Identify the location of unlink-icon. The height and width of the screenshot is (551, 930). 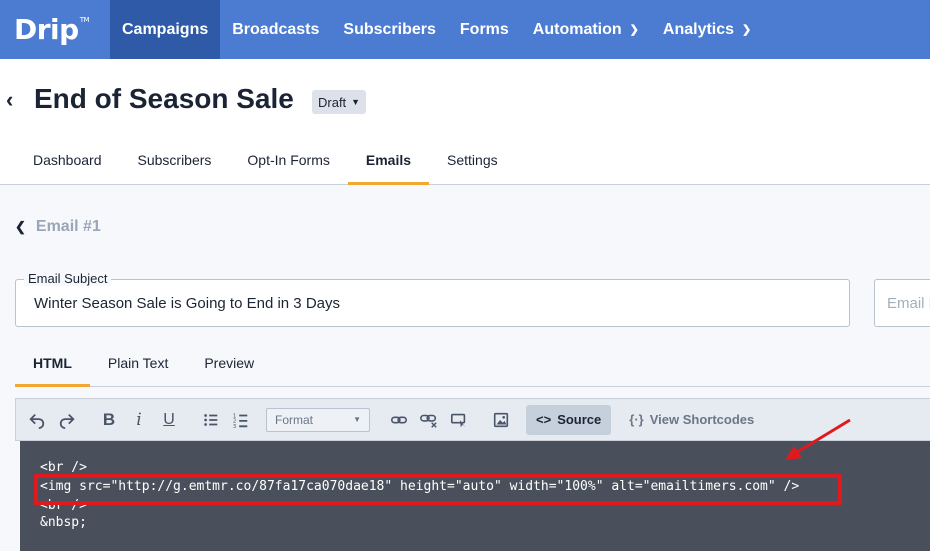
(429, 420).